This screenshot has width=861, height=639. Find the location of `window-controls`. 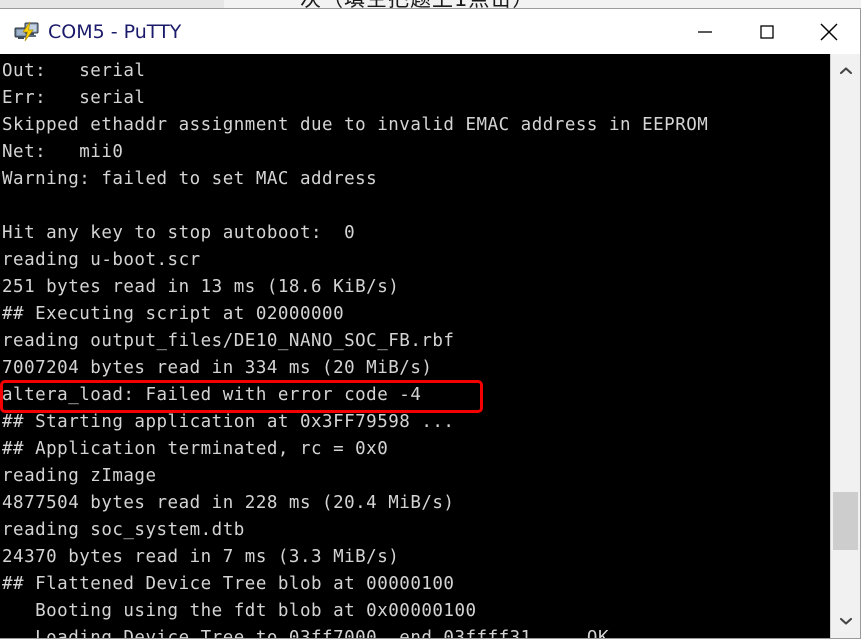

window-controls is located at coordinates (767, 31).